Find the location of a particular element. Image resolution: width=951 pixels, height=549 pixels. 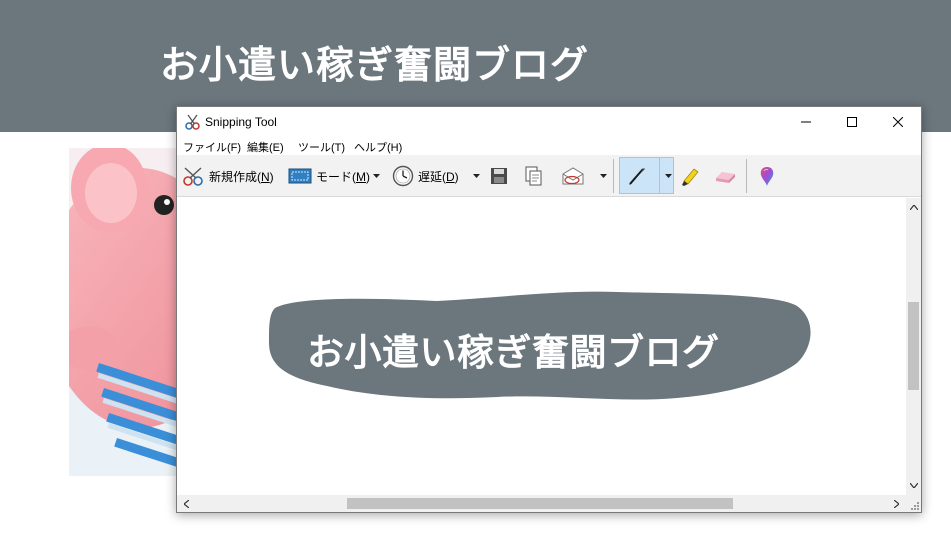

pen-icon is located at coordinates (637, 176).